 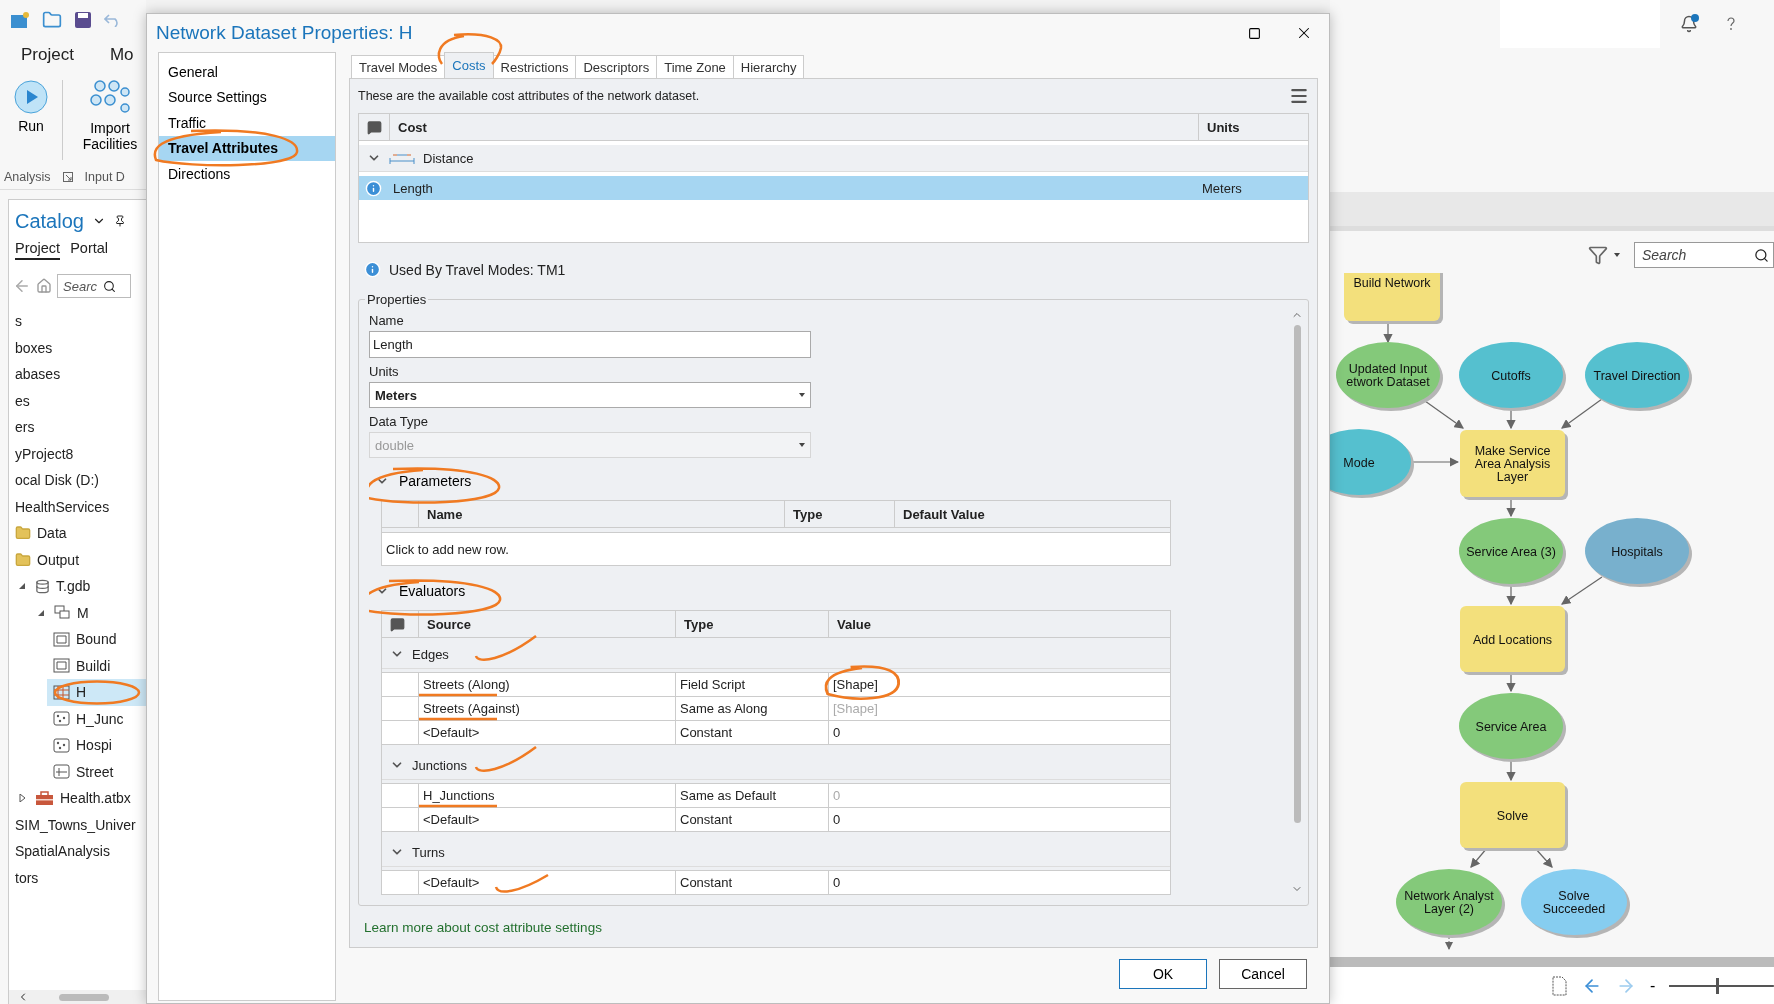 I want to click on field-label: Name, so click(x=387, y=321).